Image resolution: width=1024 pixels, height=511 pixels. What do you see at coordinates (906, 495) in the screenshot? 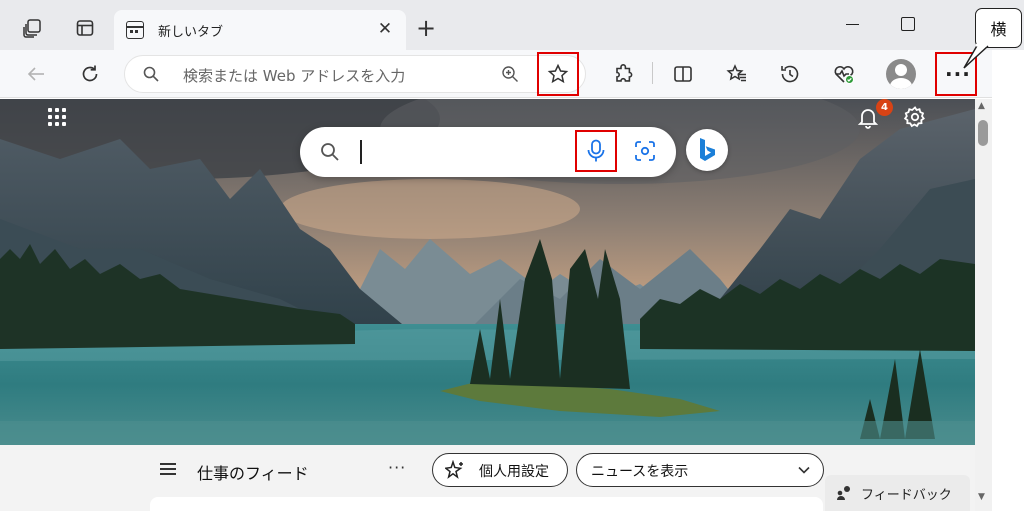
I see `feedback-label: フィードバック` at bounding box center [906, 495].